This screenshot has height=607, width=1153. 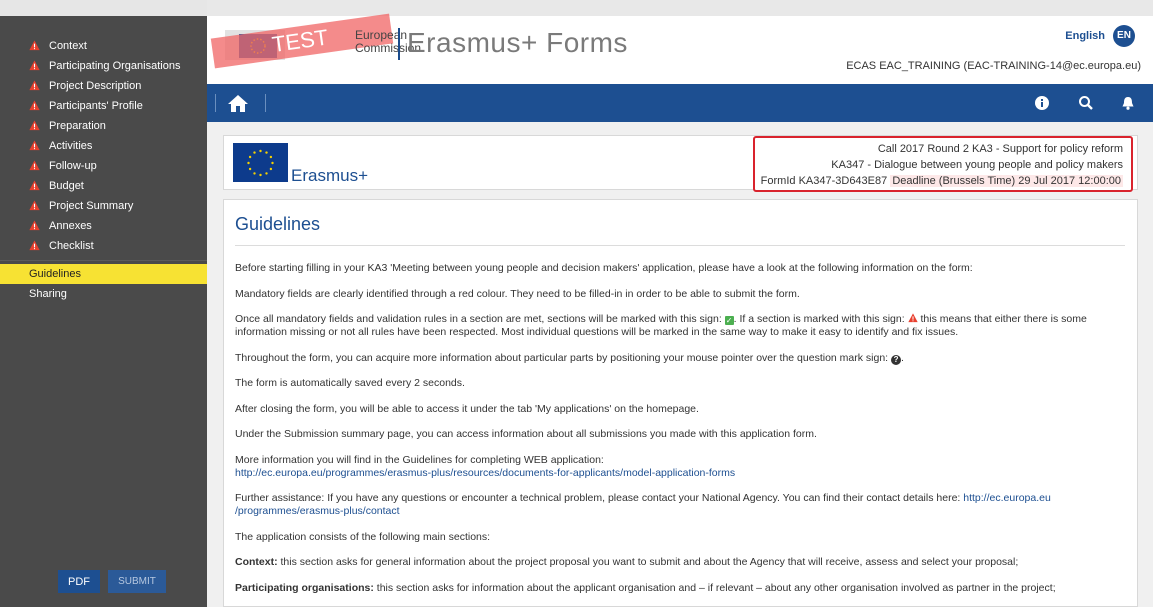 What do you see at coordinates (115, 66) in the screenshot?
I see `sidebar-item-label: Participating Organisations` at bounding box center [115, 66].